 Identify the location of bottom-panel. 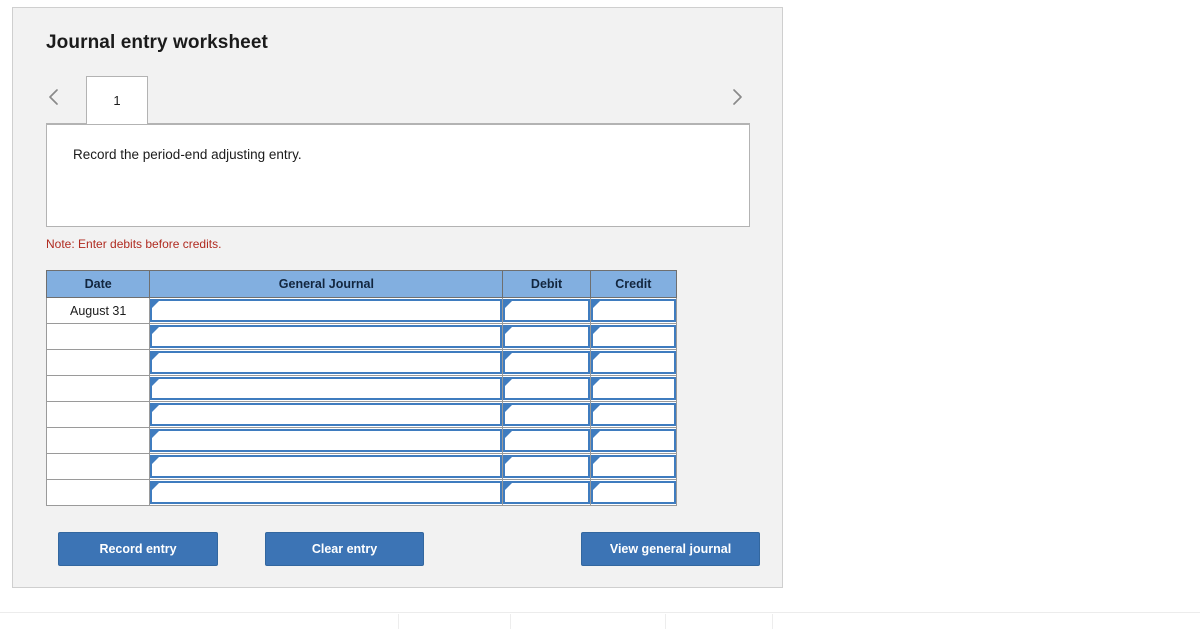
(600, 621).